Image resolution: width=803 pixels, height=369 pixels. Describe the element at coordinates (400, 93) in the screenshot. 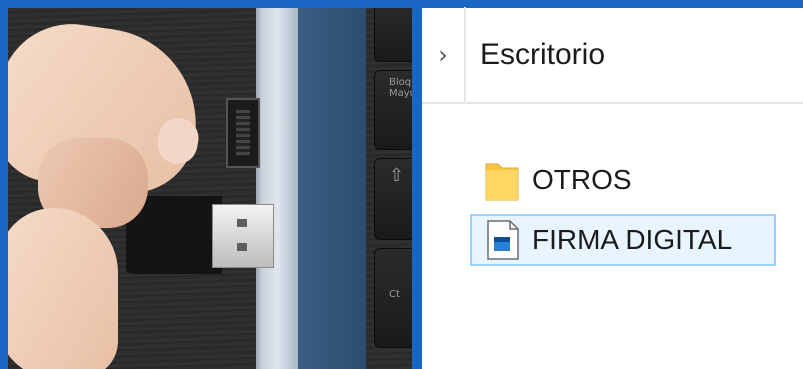

I see `key-sublabel: Mayús` at that location.